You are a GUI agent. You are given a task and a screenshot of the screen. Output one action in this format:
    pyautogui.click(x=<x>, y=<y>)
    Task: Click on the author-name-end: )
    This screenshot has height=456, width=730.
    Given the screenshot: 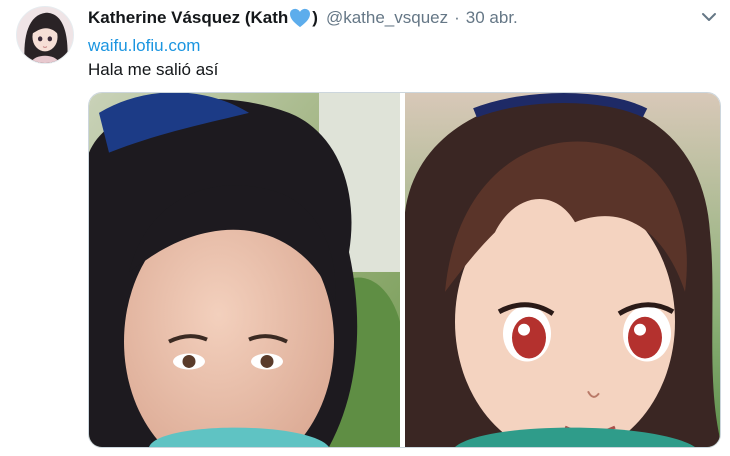 What is the action you would take?
    pyautogui.click(x=315, y=17)
    